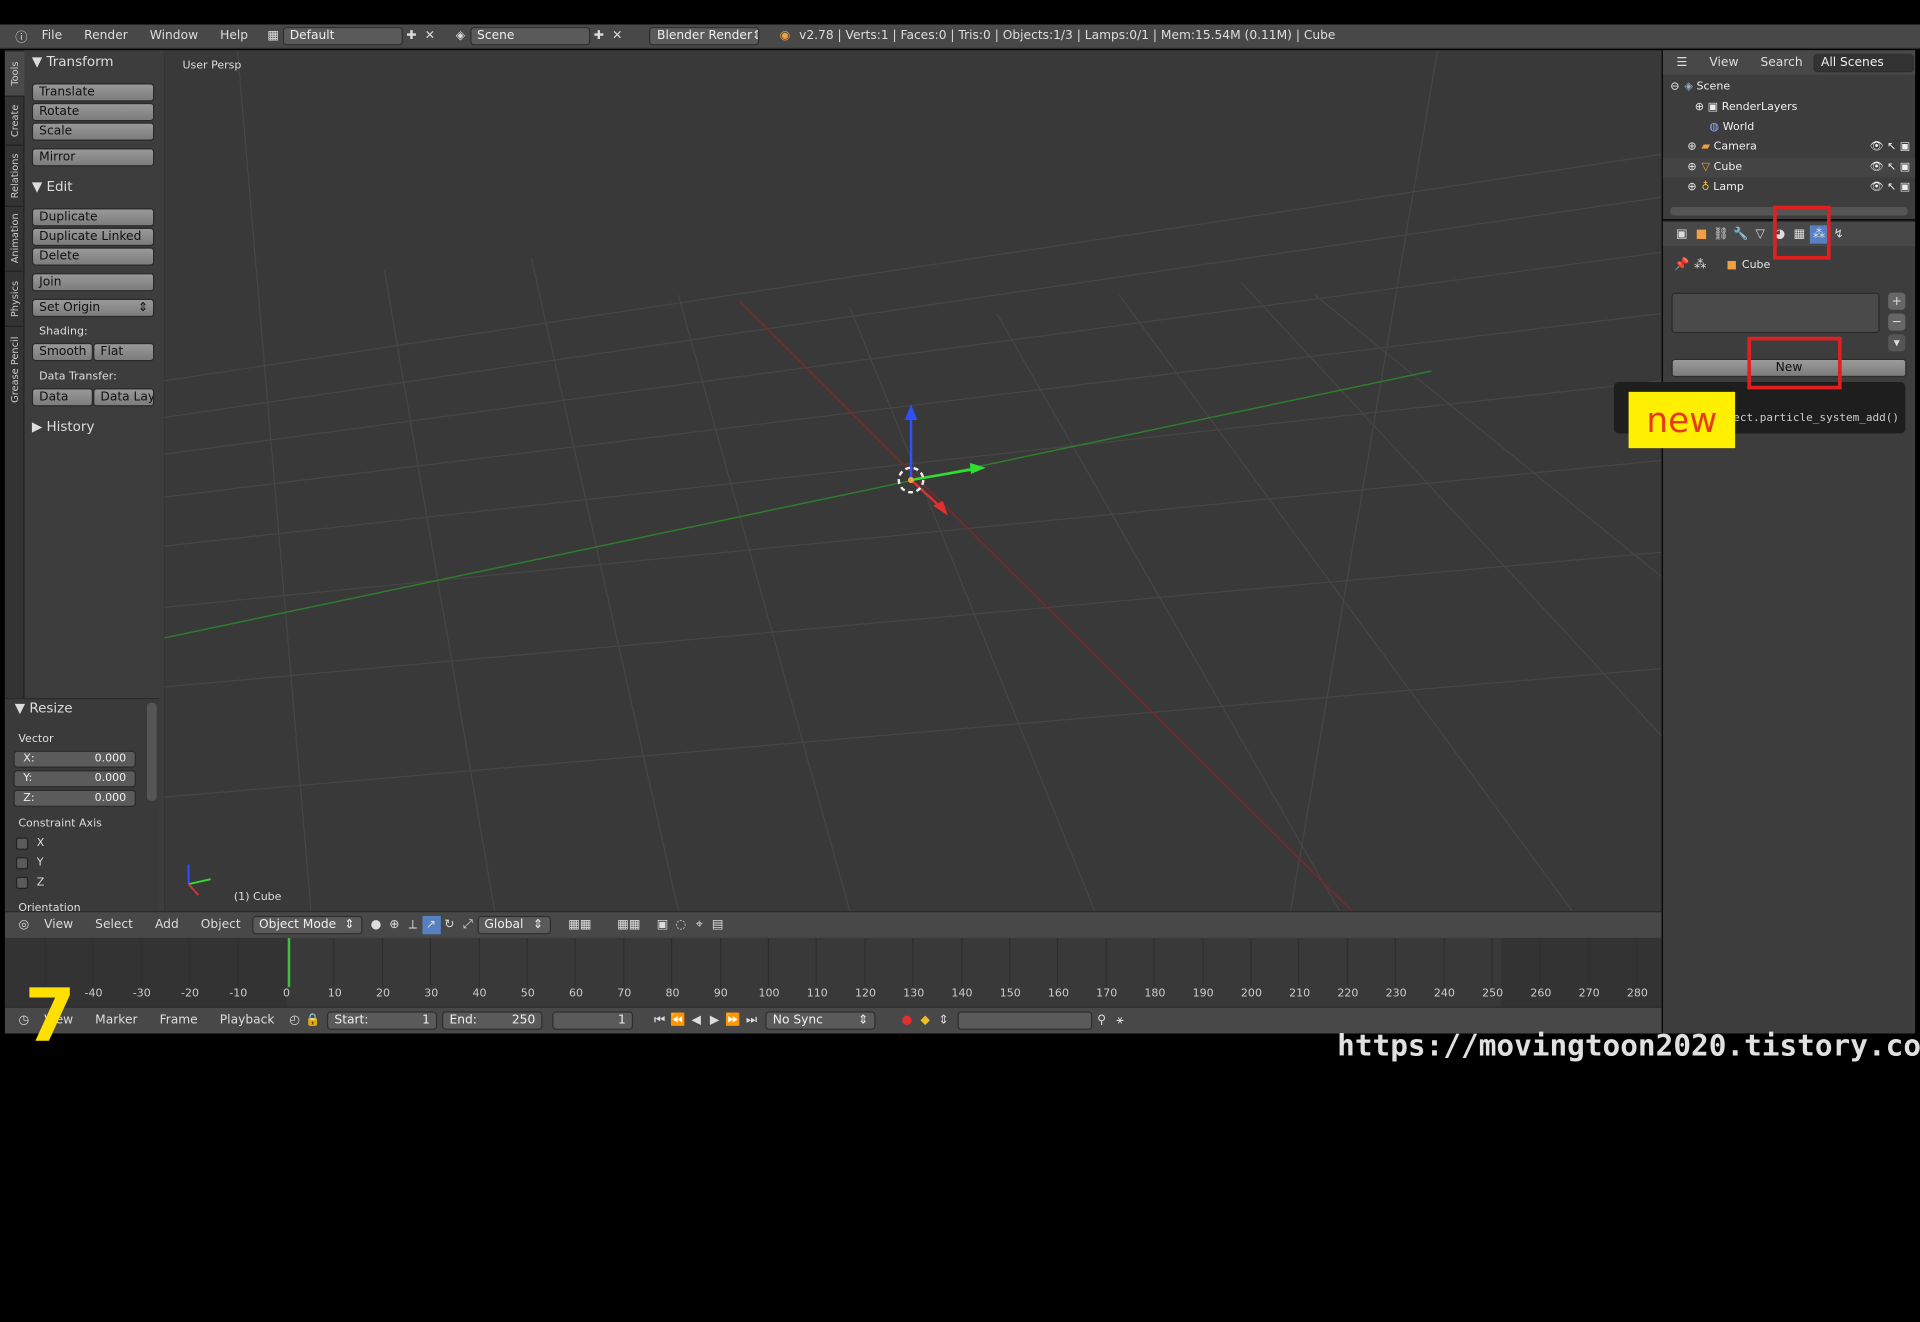 The width and height of the screenshot is (1920, 1322). What do you see at coordinates (174, 35) in the screenshot?
I see `menu-window: Window` at bounding box center [174, 35].